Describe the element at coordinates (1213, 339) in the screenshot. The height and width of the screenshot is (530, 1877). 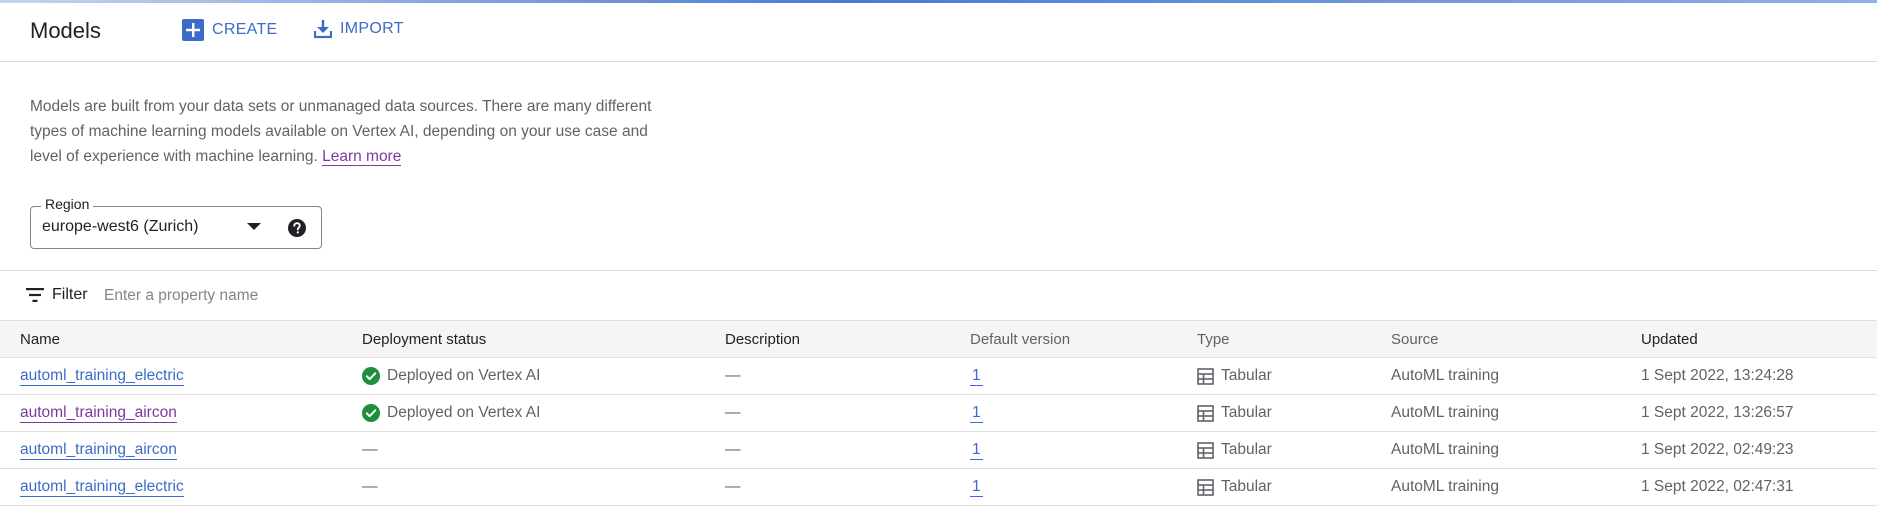
I see `column-header-type: Type` at that location.